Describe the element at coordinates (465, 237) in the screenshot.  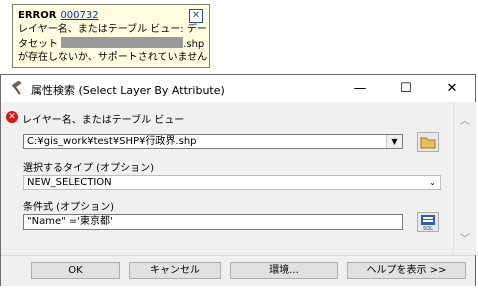
I see `scroll-down-icon: ﹀` at that location.